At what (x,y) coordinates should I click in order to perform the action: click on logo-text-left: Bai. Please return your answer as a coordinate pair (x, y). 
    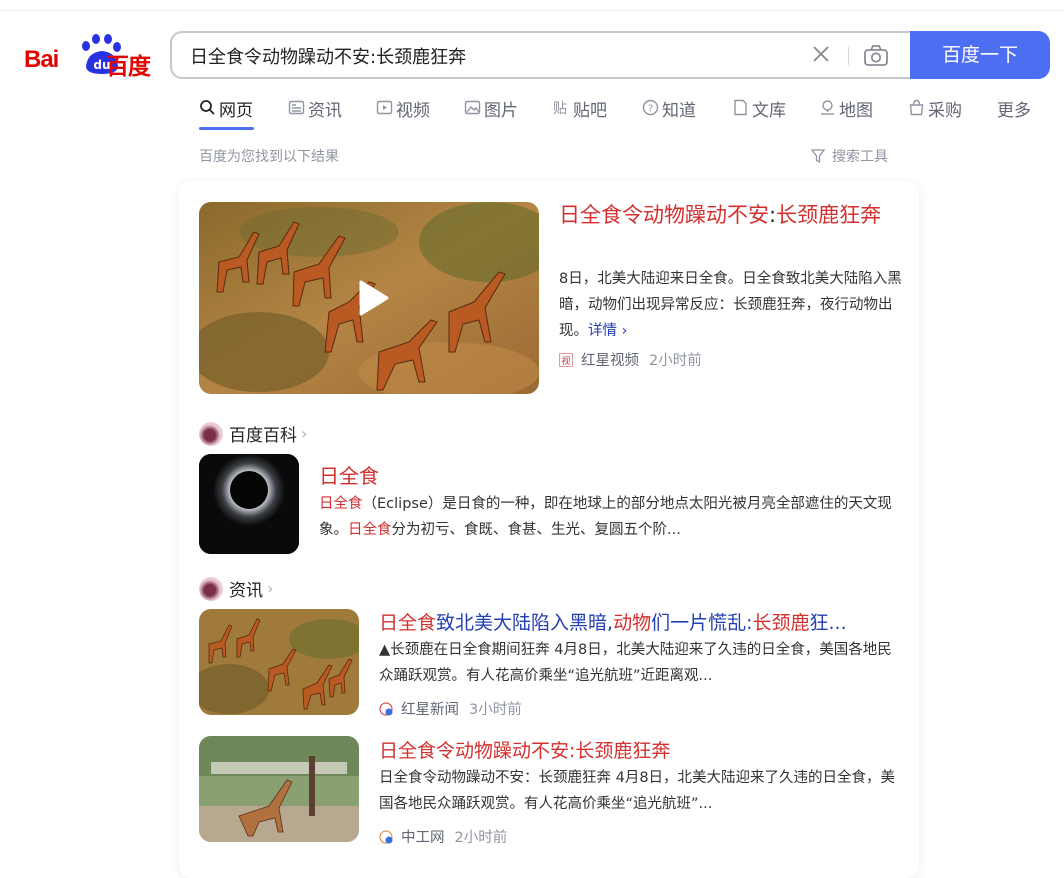
    Looking at the image, I should click on (41, 59).